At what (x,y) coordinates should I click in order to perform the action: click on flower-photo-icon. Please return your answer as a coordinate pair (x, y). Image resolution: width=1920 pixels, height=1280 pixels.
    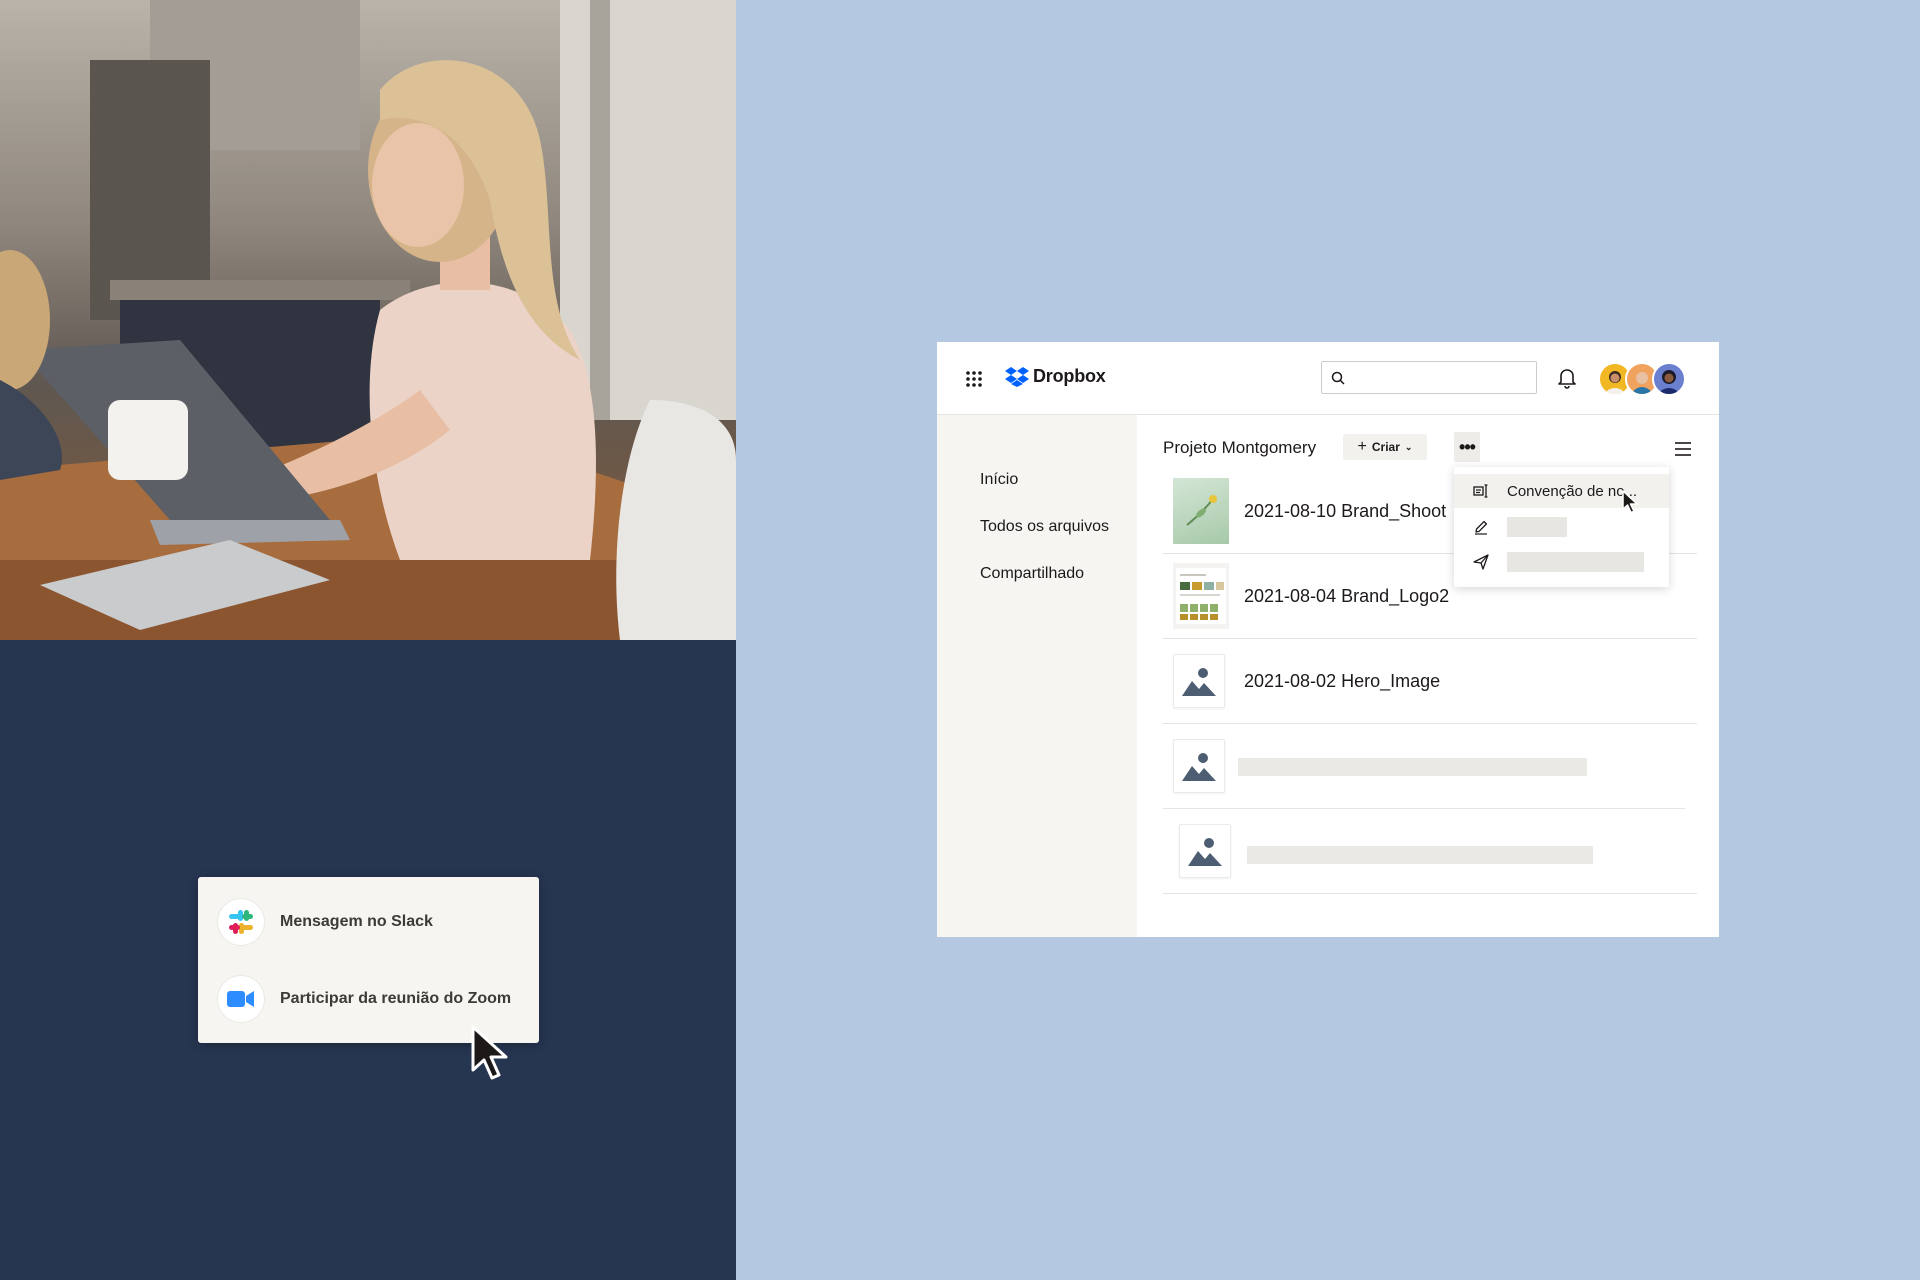
    Looking at the image, I should click on (1201, 510).